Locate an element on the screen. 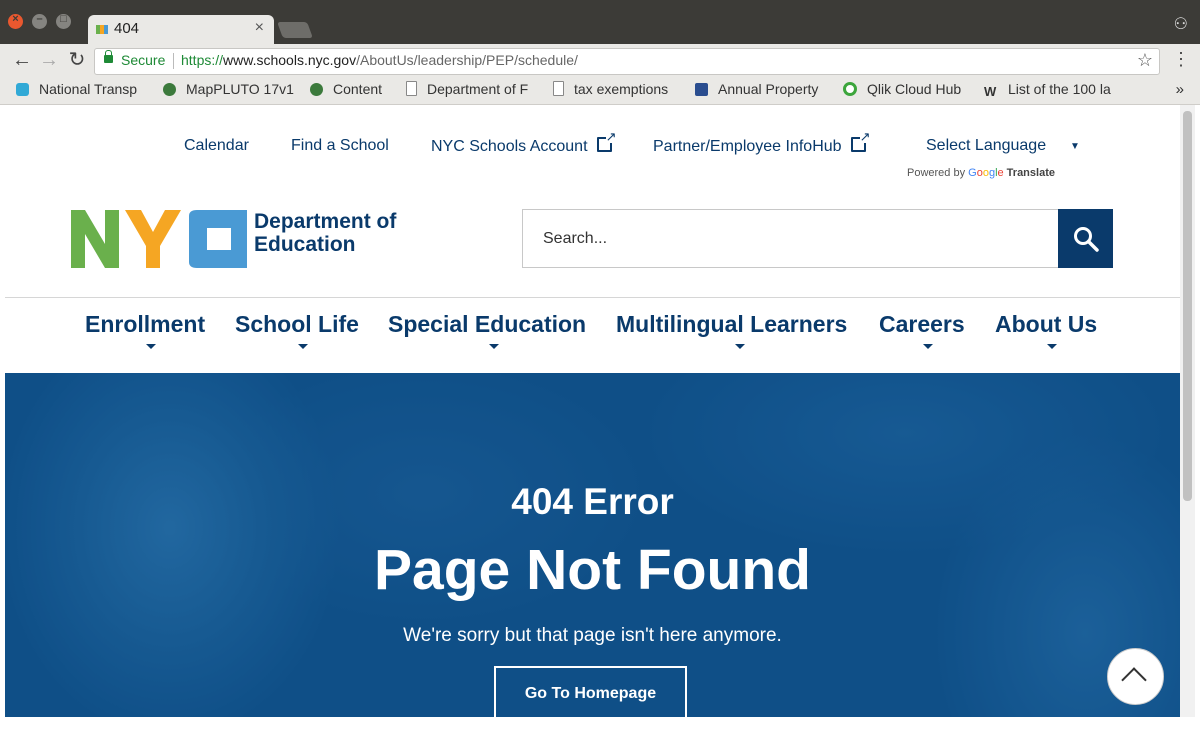  doe-logo: Department of Education is located at coordinates (241, 239).